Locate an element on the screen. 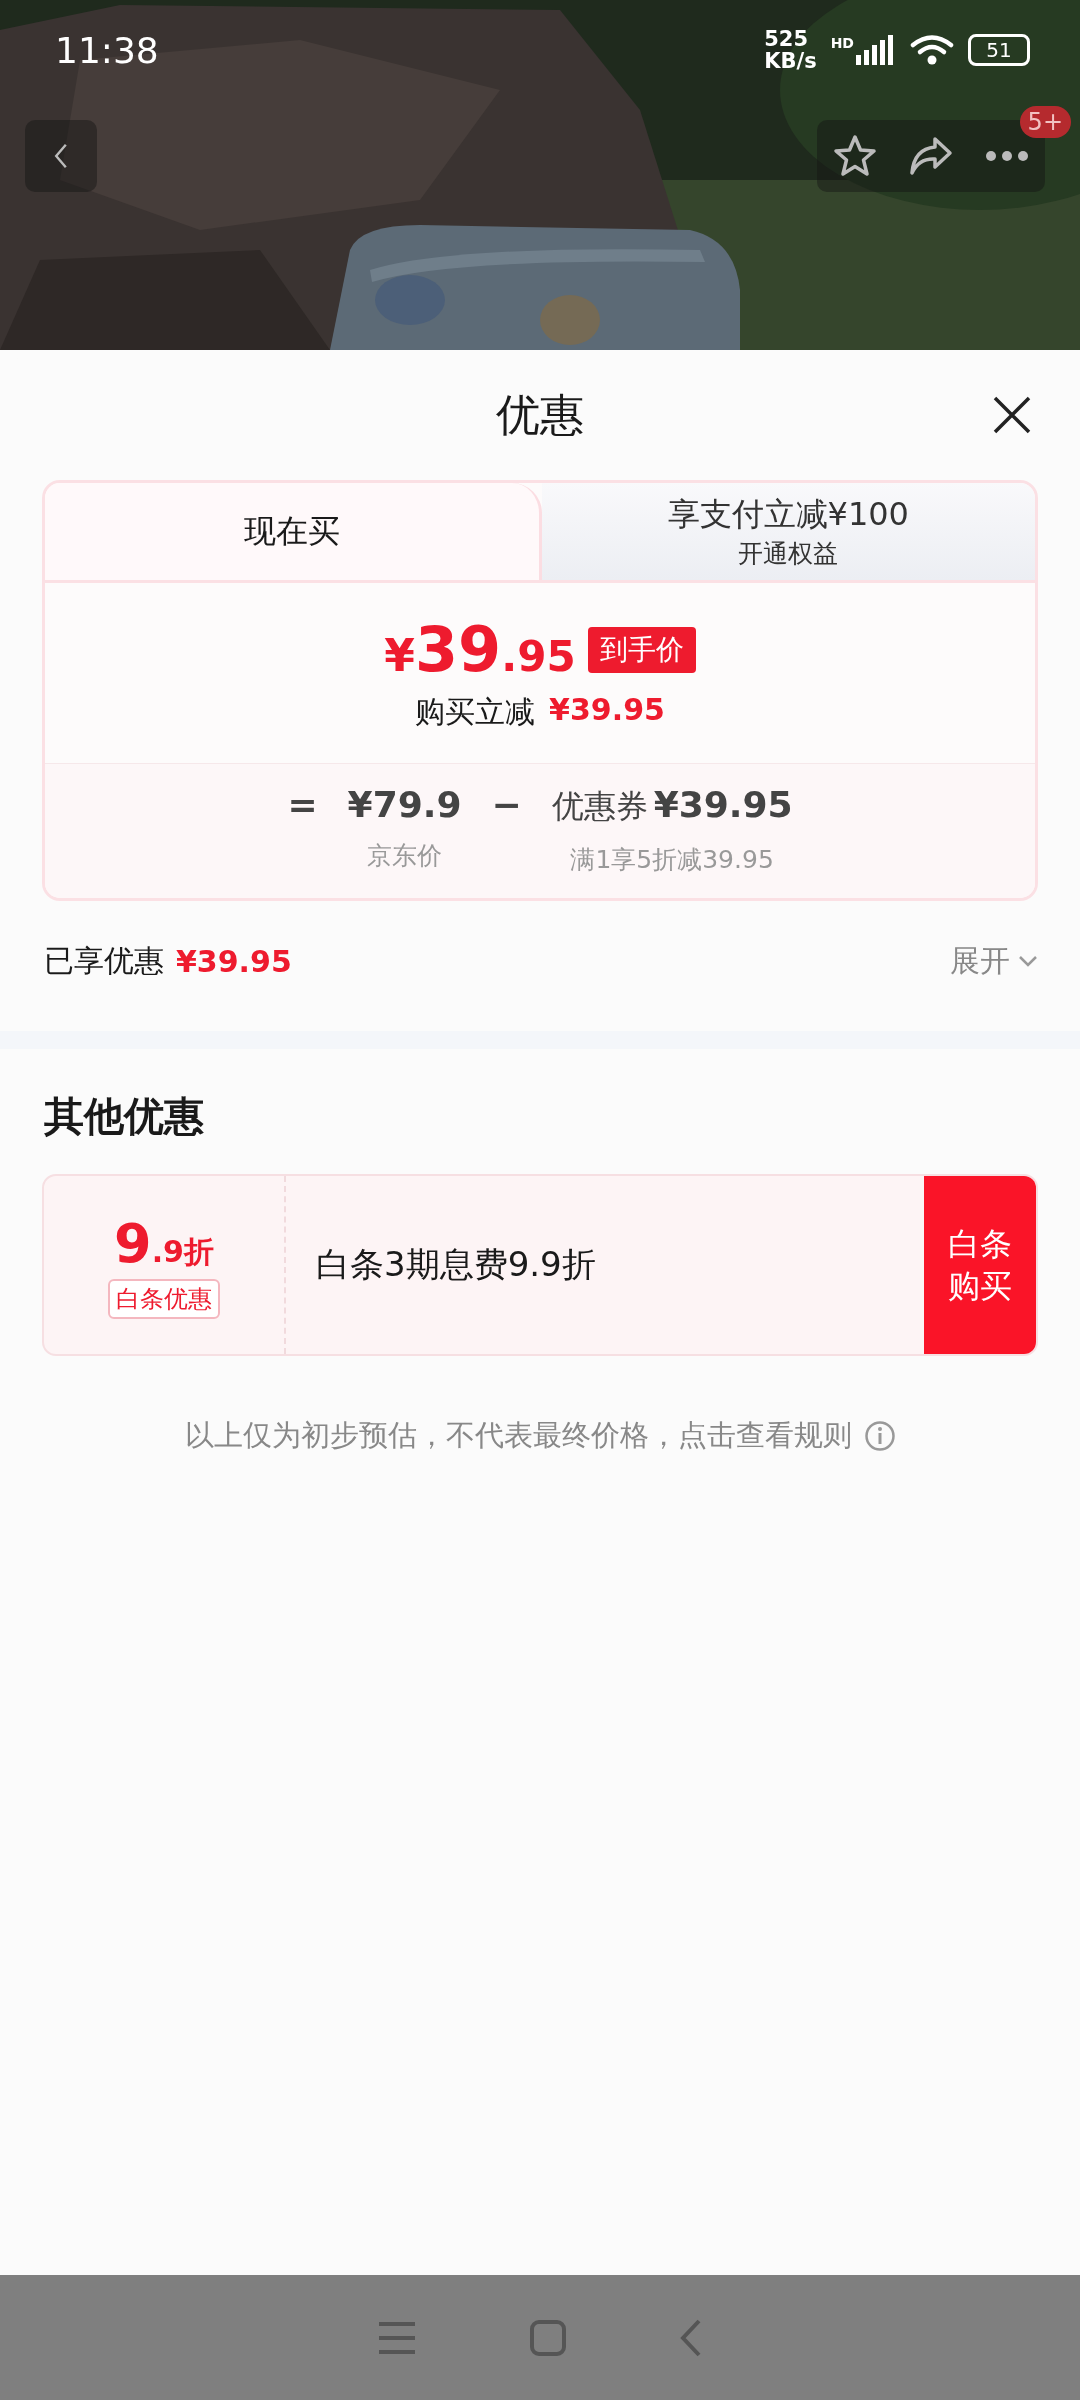 This screenshot has height=2400, width=1080. network-type-label: HD is located at coordinates (842, 43).